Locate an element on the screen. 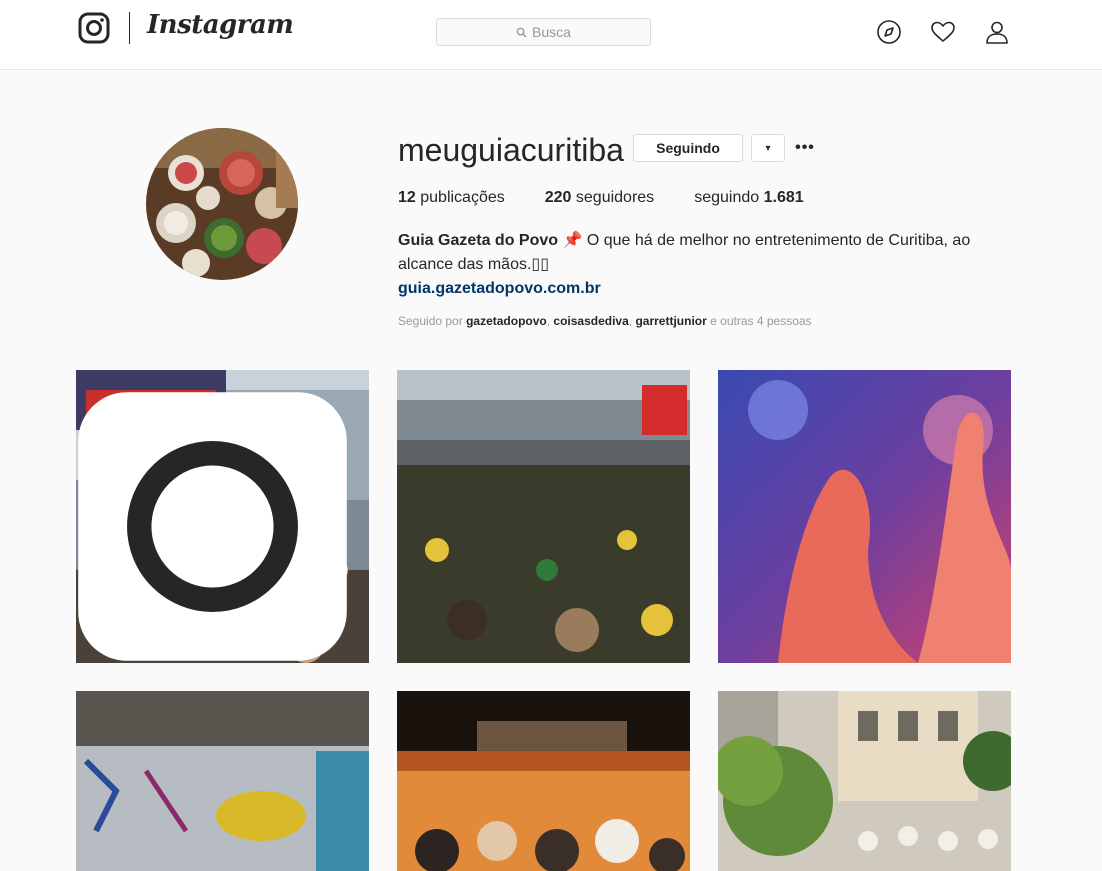  profile-avatar is located at coordinates (222, 204).